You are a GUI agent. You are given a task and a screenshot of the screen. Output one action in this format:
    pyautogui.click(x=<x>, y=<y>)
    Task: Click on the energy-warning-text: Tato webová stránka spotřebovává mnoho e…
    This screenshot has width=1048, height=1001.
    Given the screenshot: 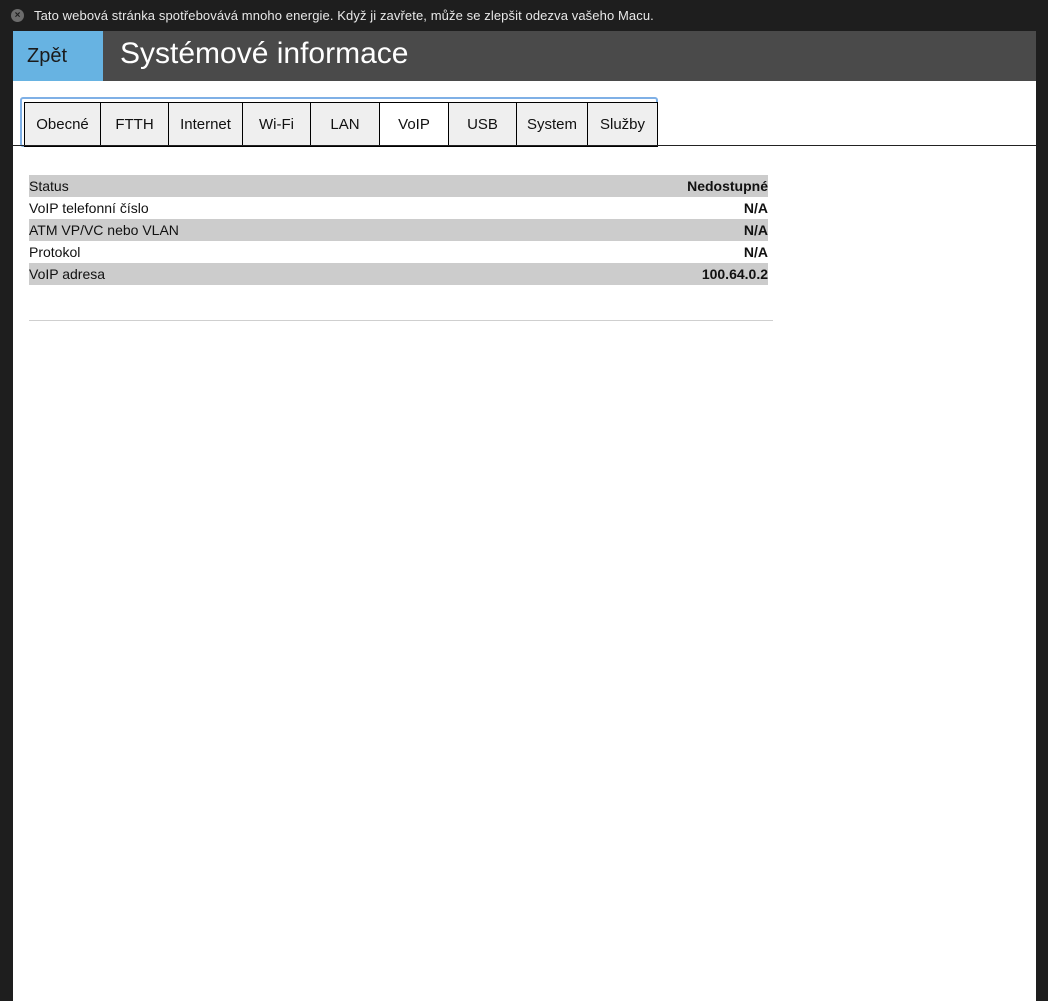 What is the action you would take?
    pyautogui.click(x=344, y=15)
    